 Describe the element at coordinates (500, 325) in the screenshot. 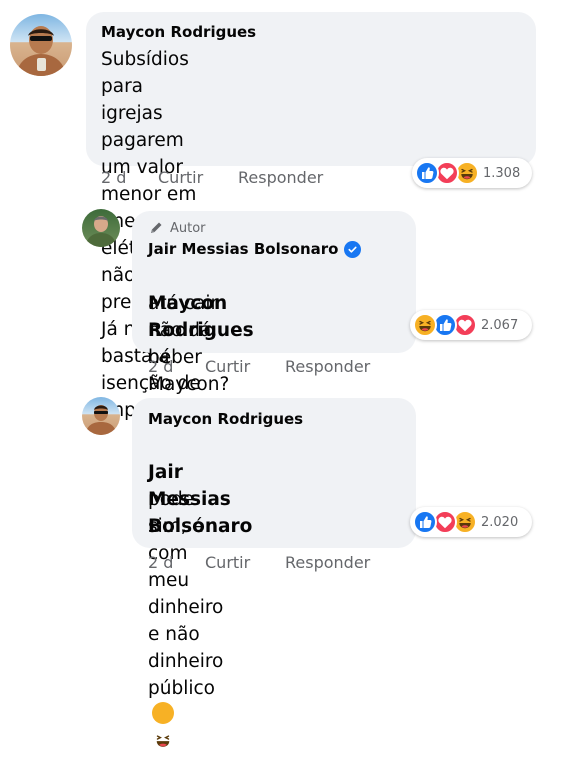

I see `reaction-count: 2.067` at that location.